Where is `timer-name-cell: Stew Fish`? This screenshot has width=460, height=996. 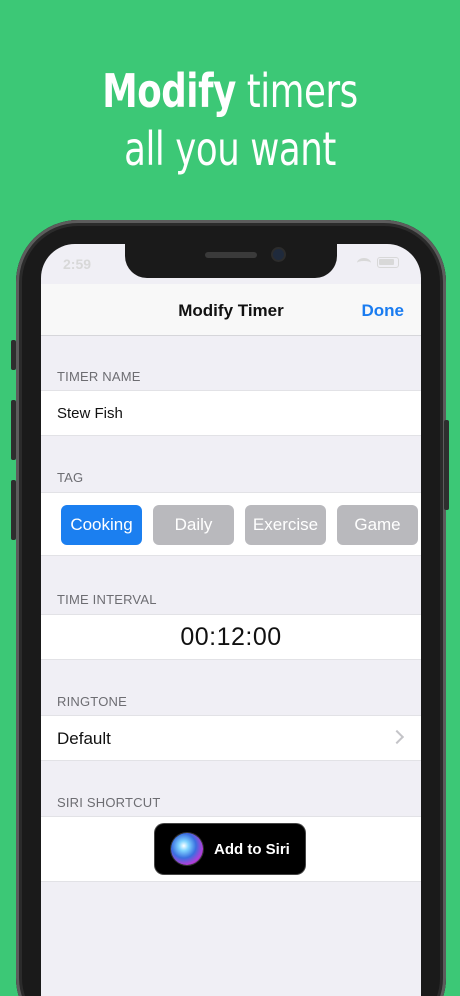 timer-name-cell: Stew Fish is located at coordinates (231, 413).